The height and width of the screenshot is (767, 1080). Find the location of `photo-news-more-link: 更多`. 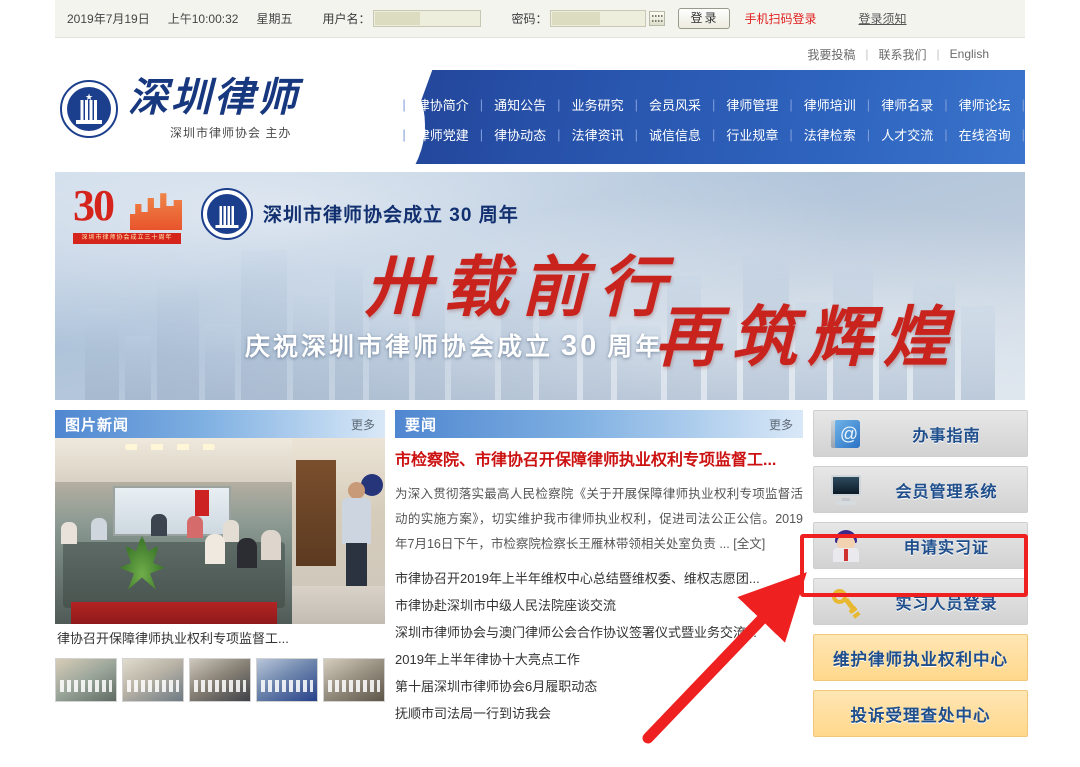

photo-news-more-link: 更多 is located at coordinates (363, 424).